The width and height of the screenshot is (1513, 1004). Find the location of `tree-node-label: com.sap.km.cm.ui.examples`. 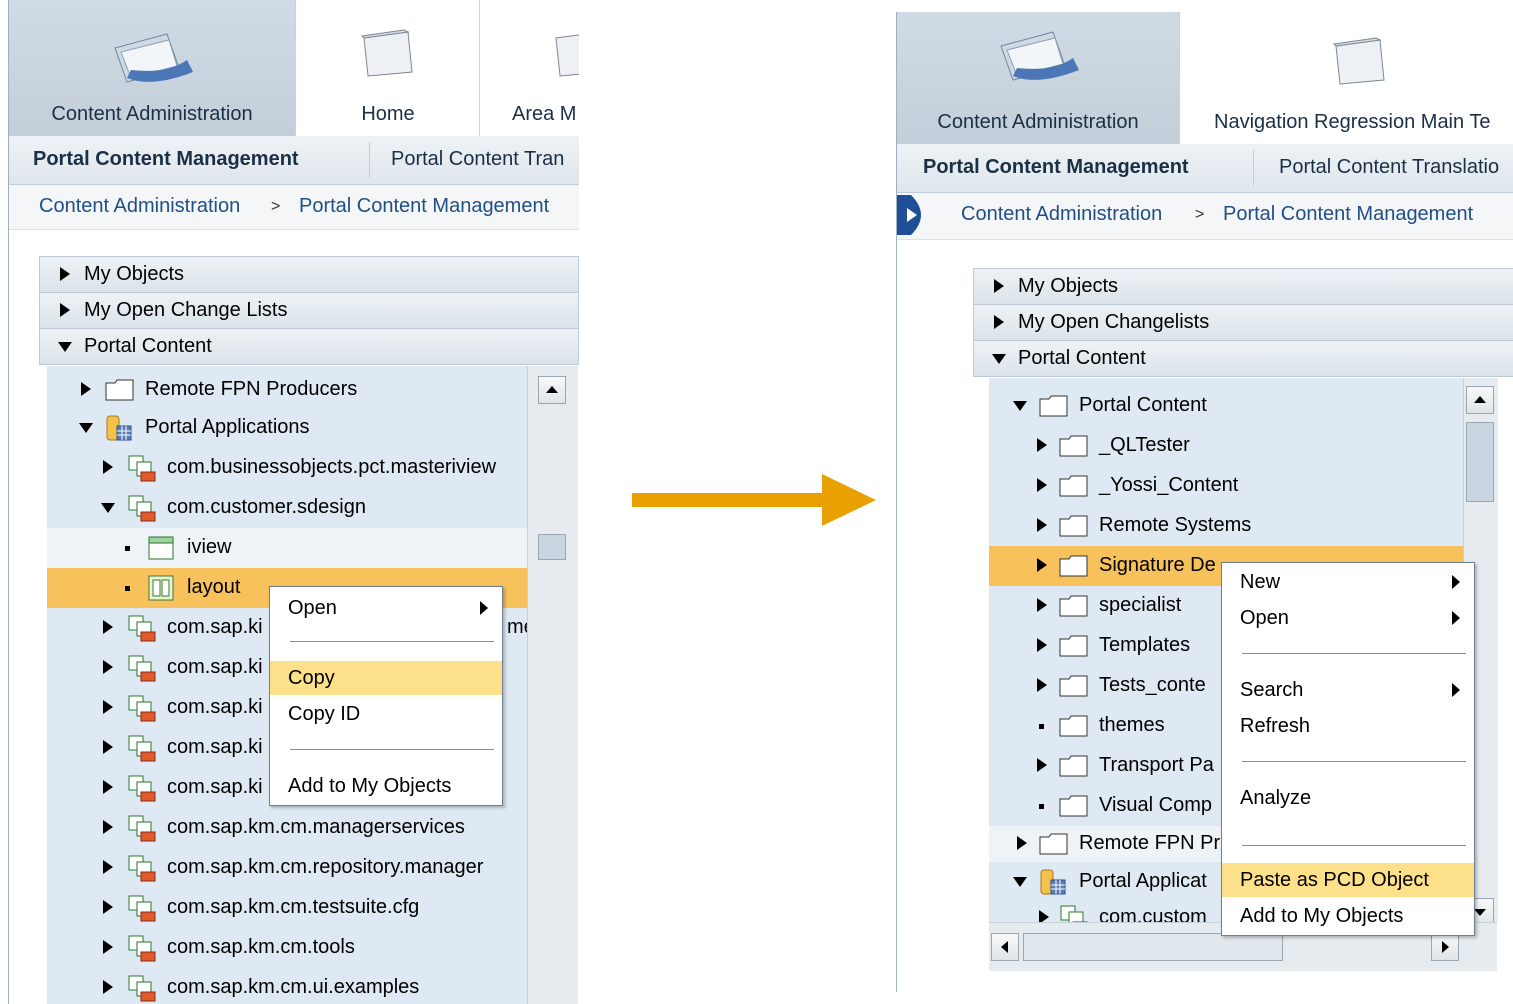

tree-node-label: com.sap.km.cm.ui.examples is located at coordinates (293, 987).